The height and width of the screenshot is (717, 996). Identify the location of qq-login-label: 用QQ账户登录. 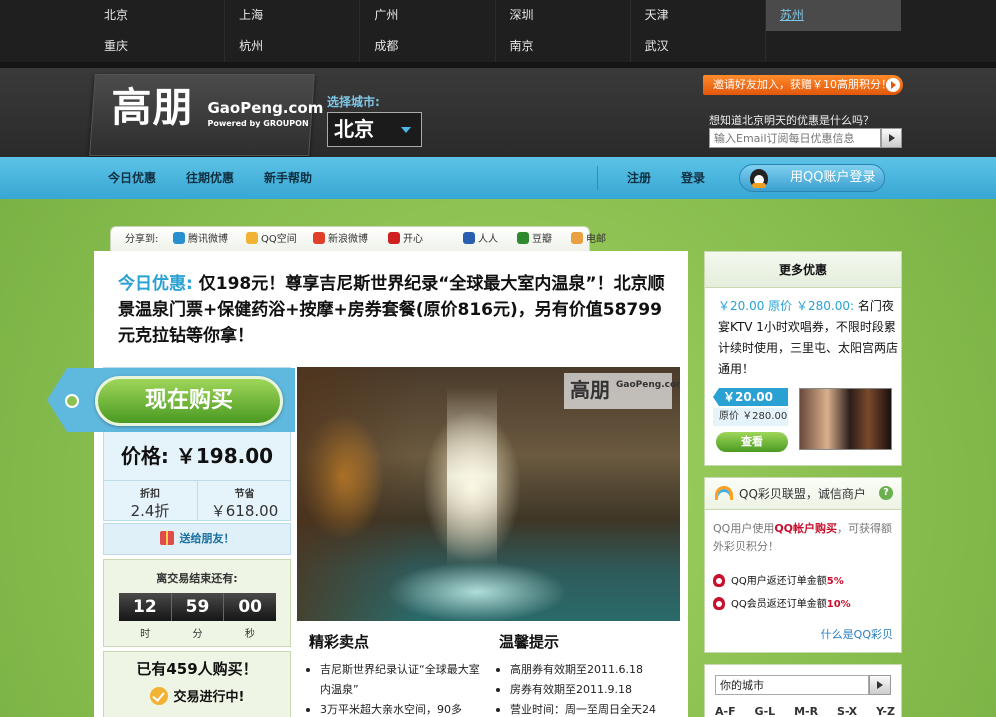
(833, 177).